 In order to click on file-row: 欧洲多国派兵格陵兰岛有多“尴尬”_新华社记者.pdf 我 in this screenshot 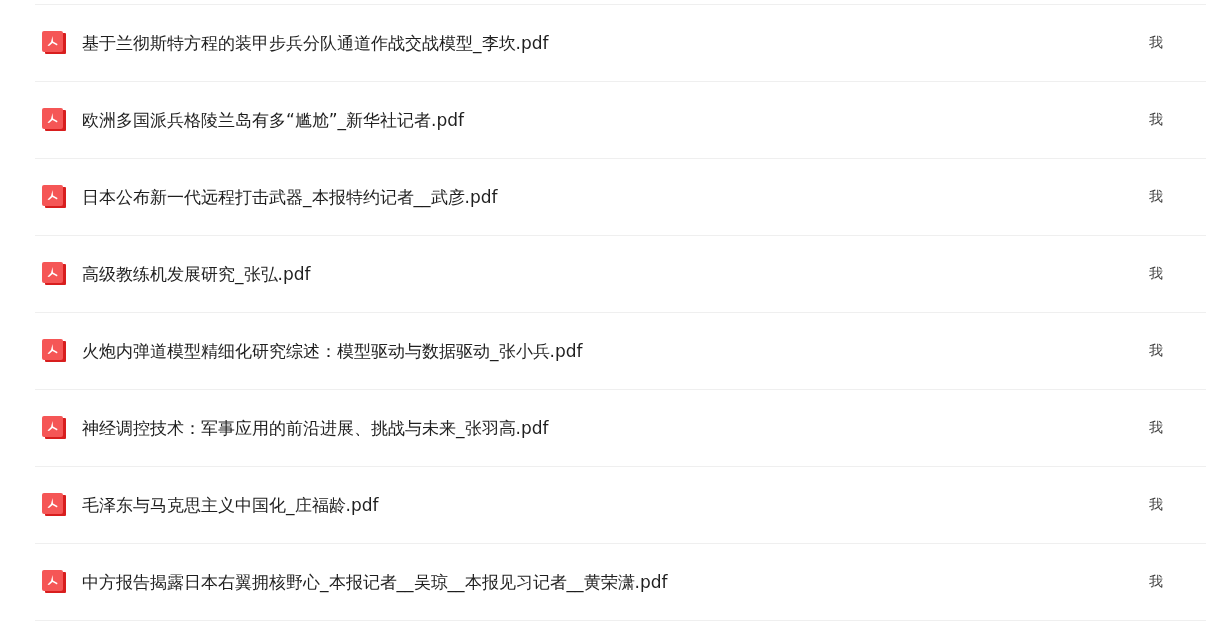, I will do `click(620, 119)`.